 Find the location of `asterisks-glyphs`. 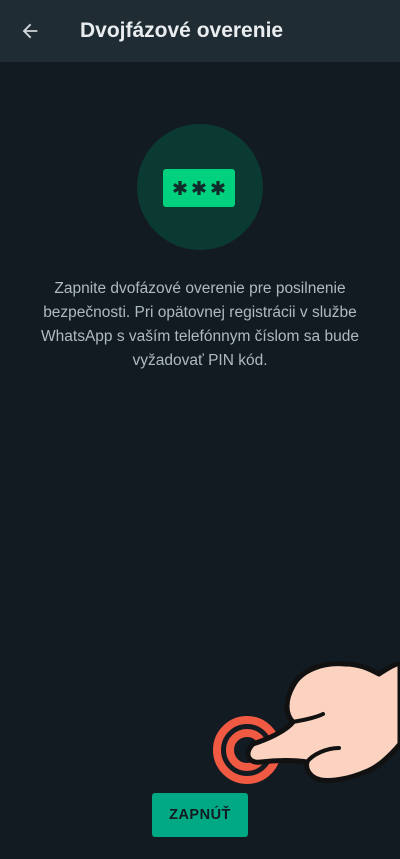

asterisks-glyphs is located at coordinates (199, 188).